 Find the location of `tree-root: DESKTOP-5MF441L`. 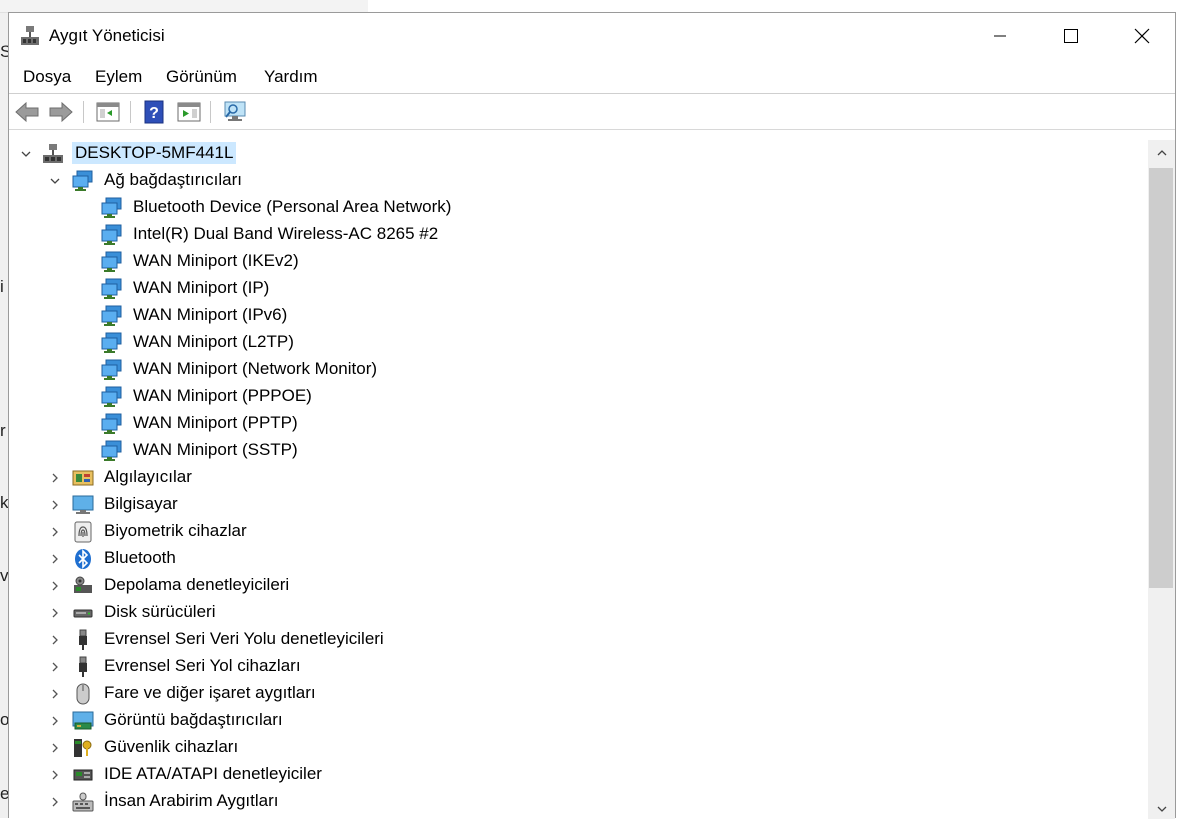

tree-root: DESKTOP-5MF441L is located at coordinates (577, 153).